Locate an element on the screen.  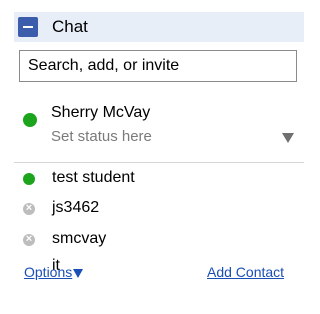
contact-item: test student is located at coordinates (159, 179).